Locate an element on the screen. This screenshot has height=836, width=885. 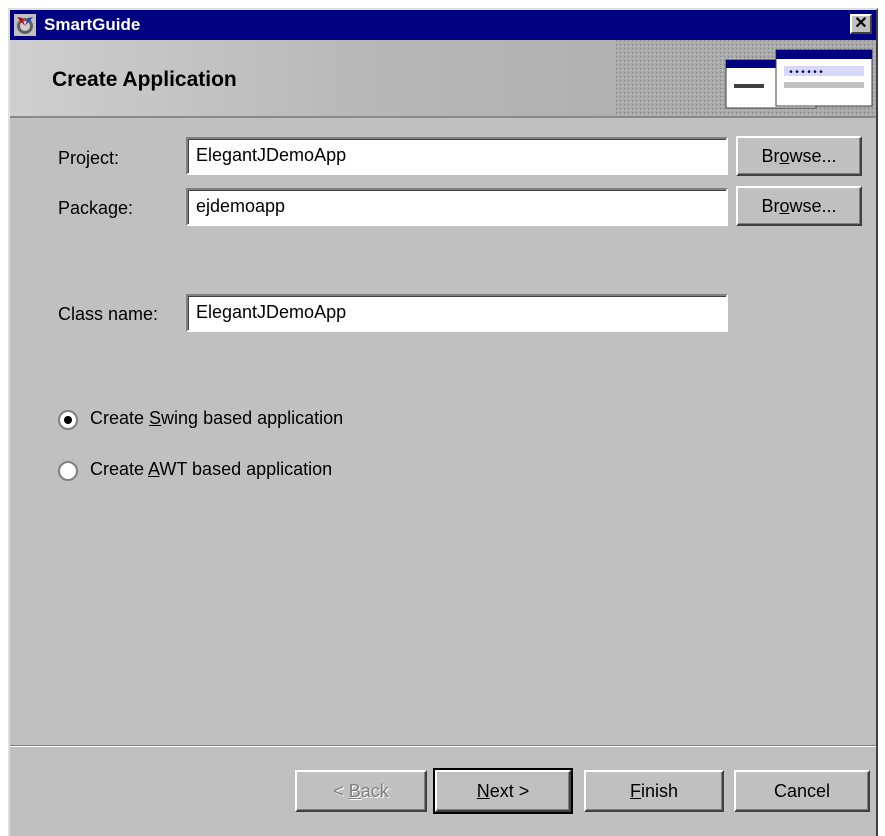
footer-separator is located at coordinates (443, 746).